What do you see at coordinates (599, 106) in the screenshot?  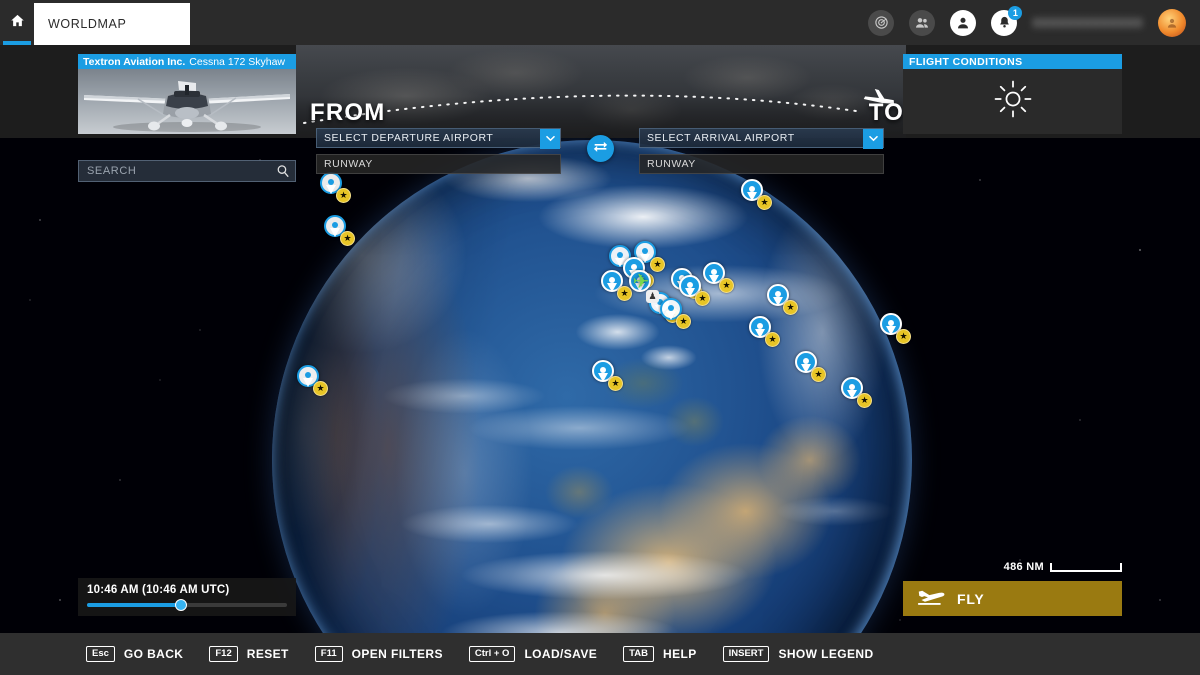 I see `route-arc-graphic` at bounding box center [599, 106].